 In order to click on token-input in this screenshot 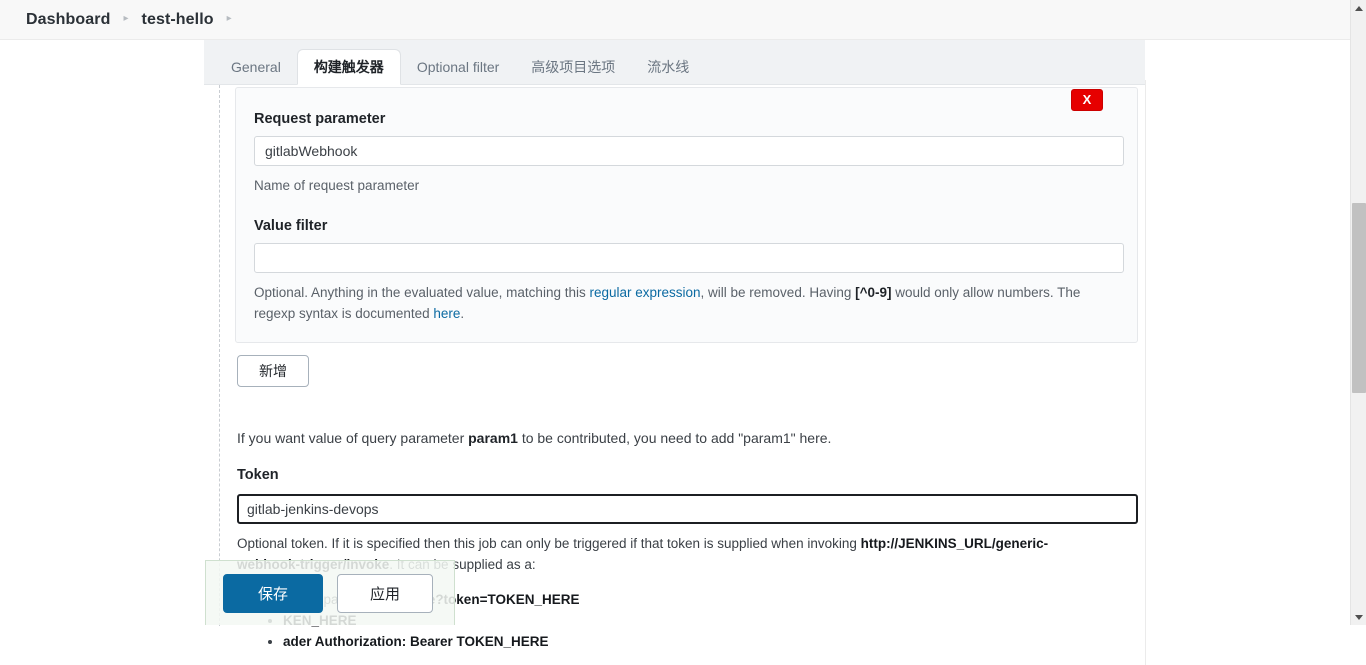, I will do `click(687, 509)`.